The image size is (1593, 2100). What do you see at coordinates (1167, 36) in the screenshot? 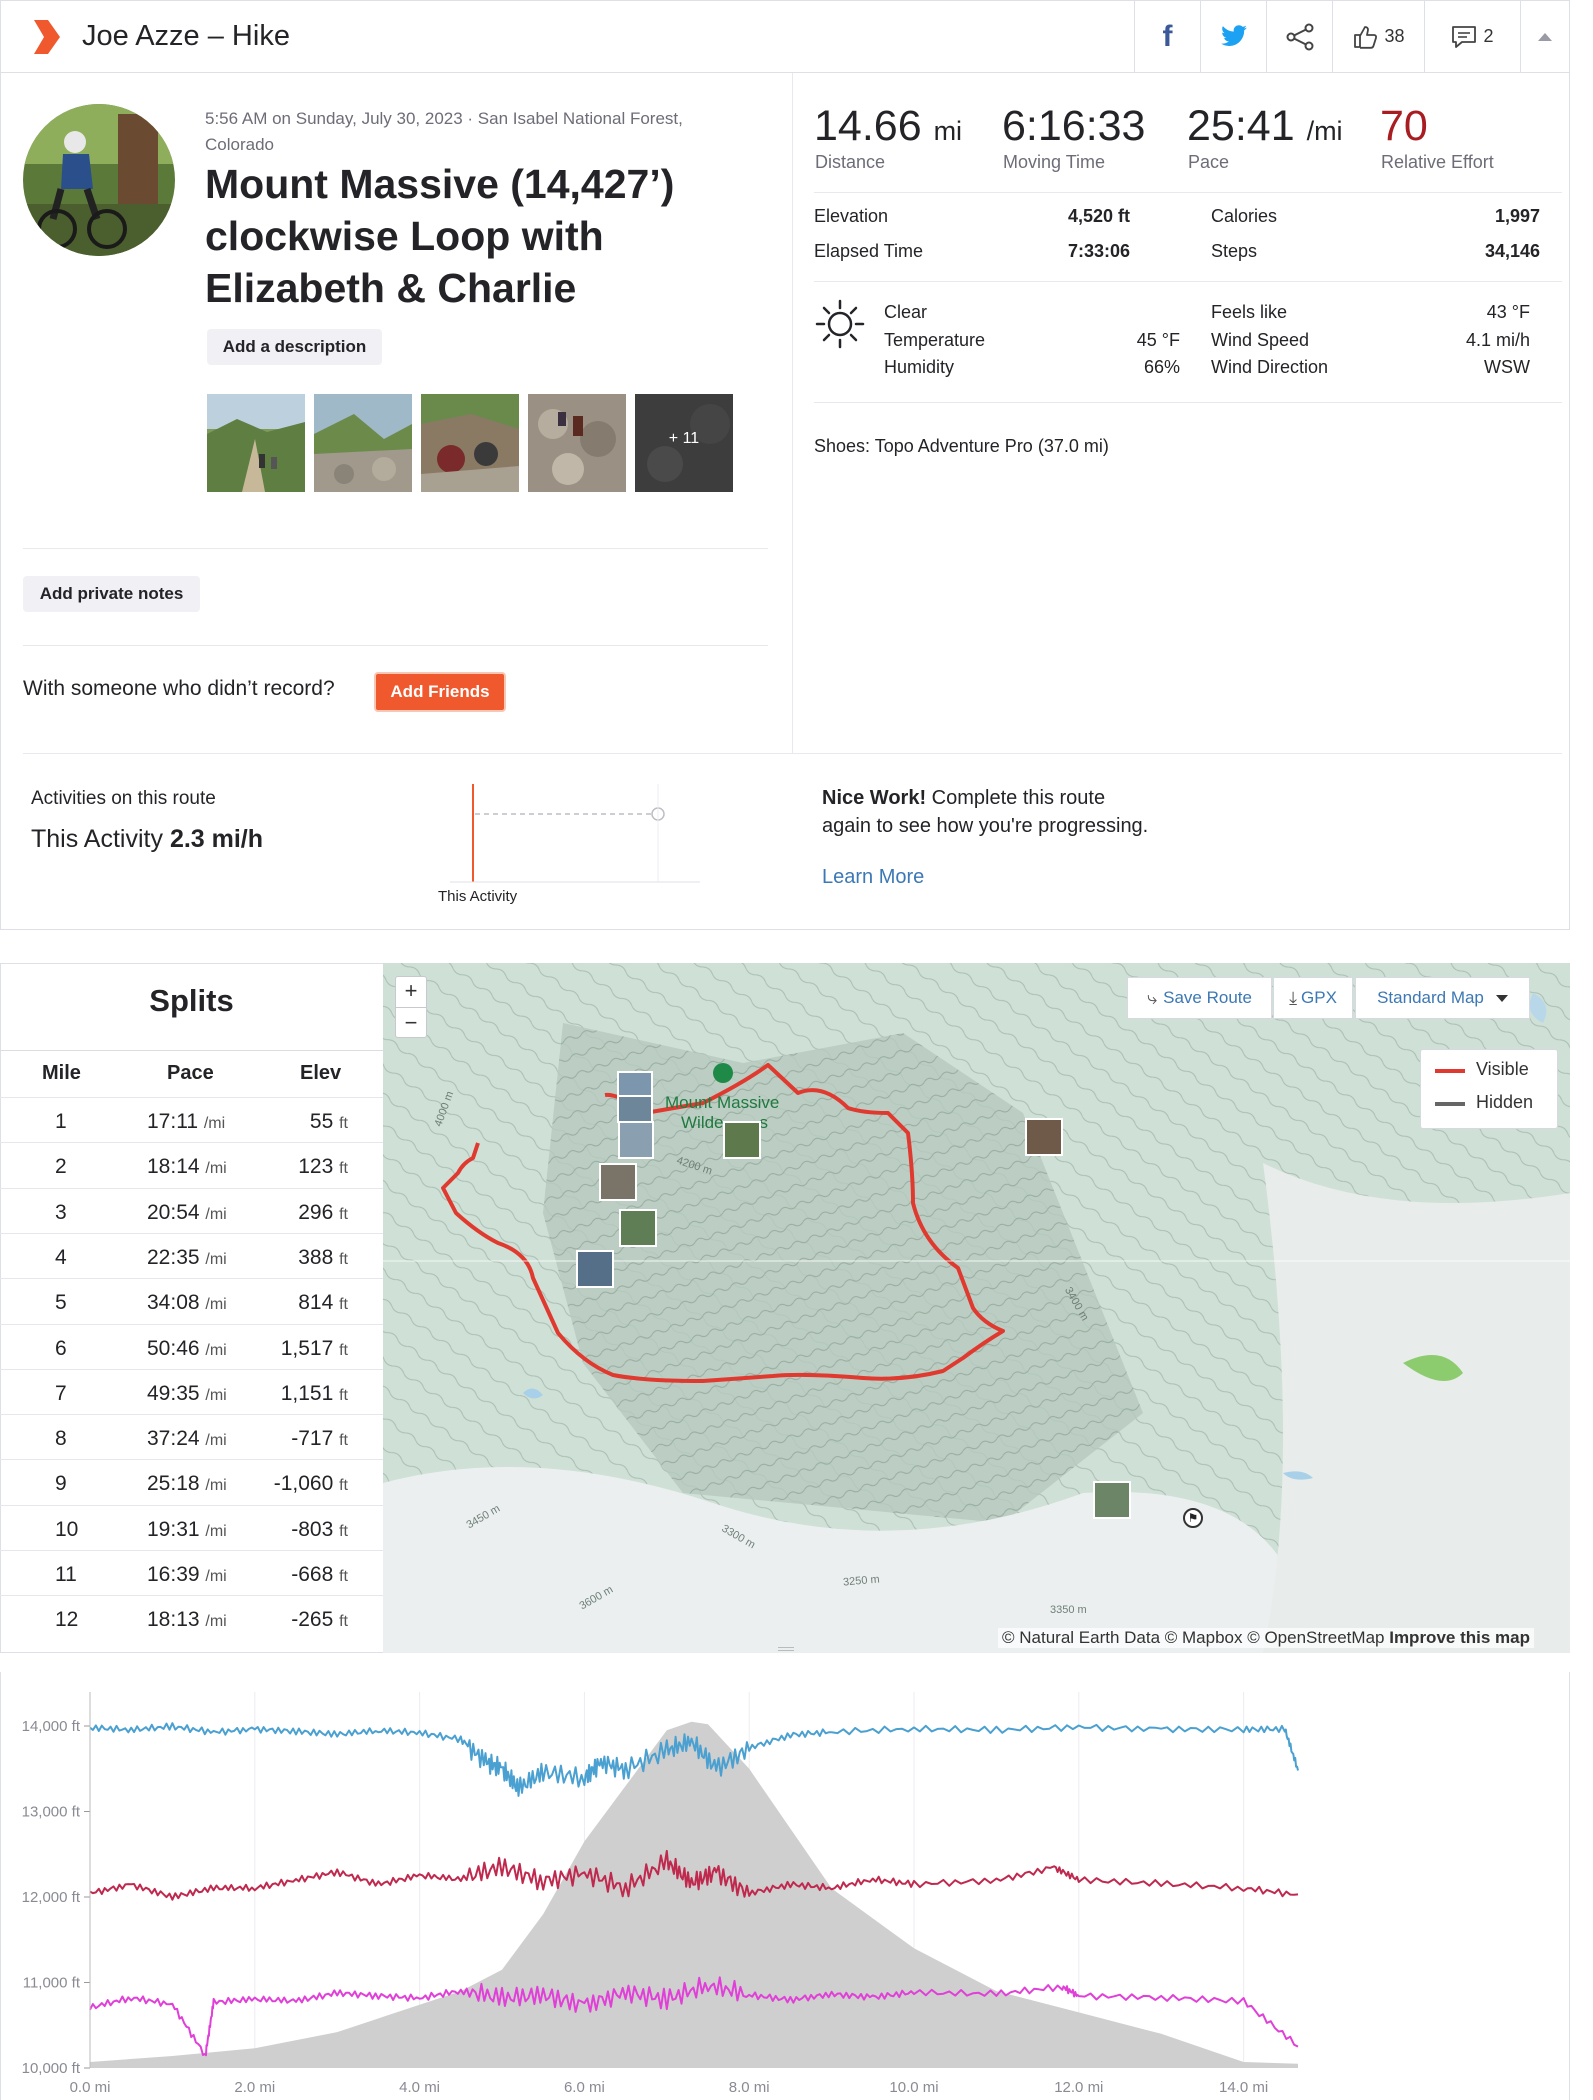
I see `share-facebook-button: f` at bounding box center [1167, 36].